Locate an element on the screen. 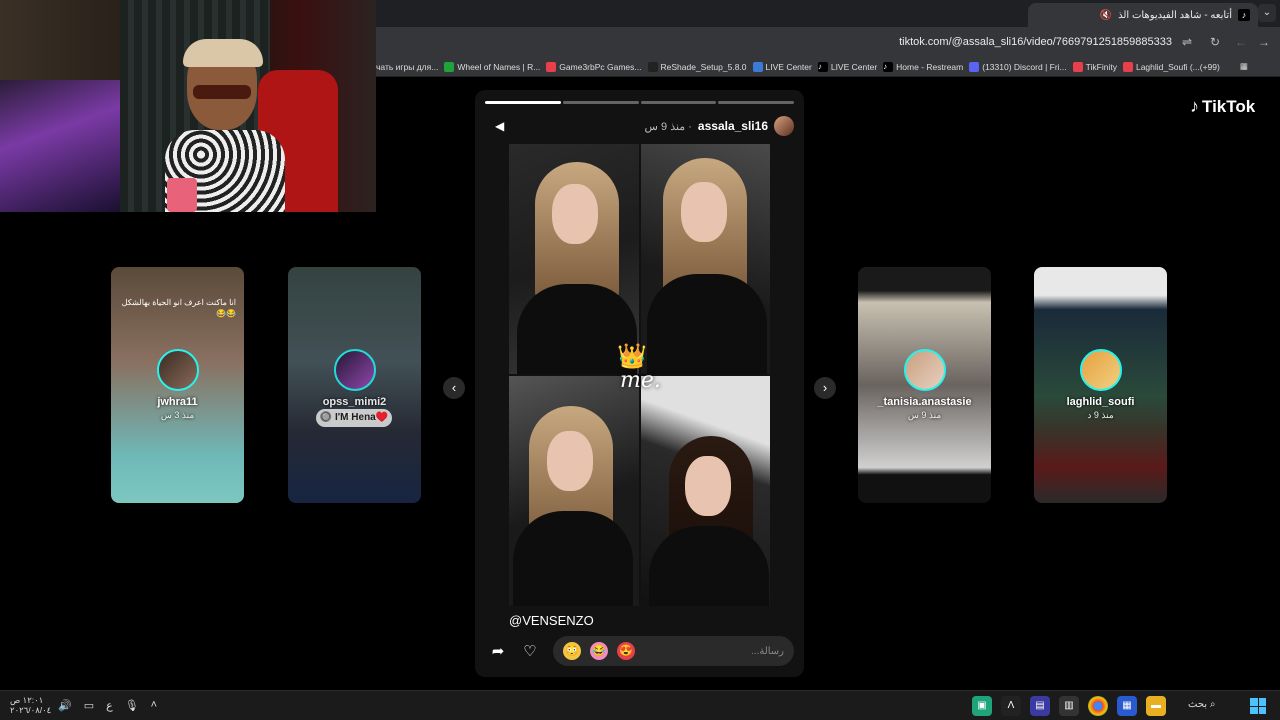 This screenshot has width=1280, height=720. microphone-icon: 🎙 is located at coordinates (132, 705).